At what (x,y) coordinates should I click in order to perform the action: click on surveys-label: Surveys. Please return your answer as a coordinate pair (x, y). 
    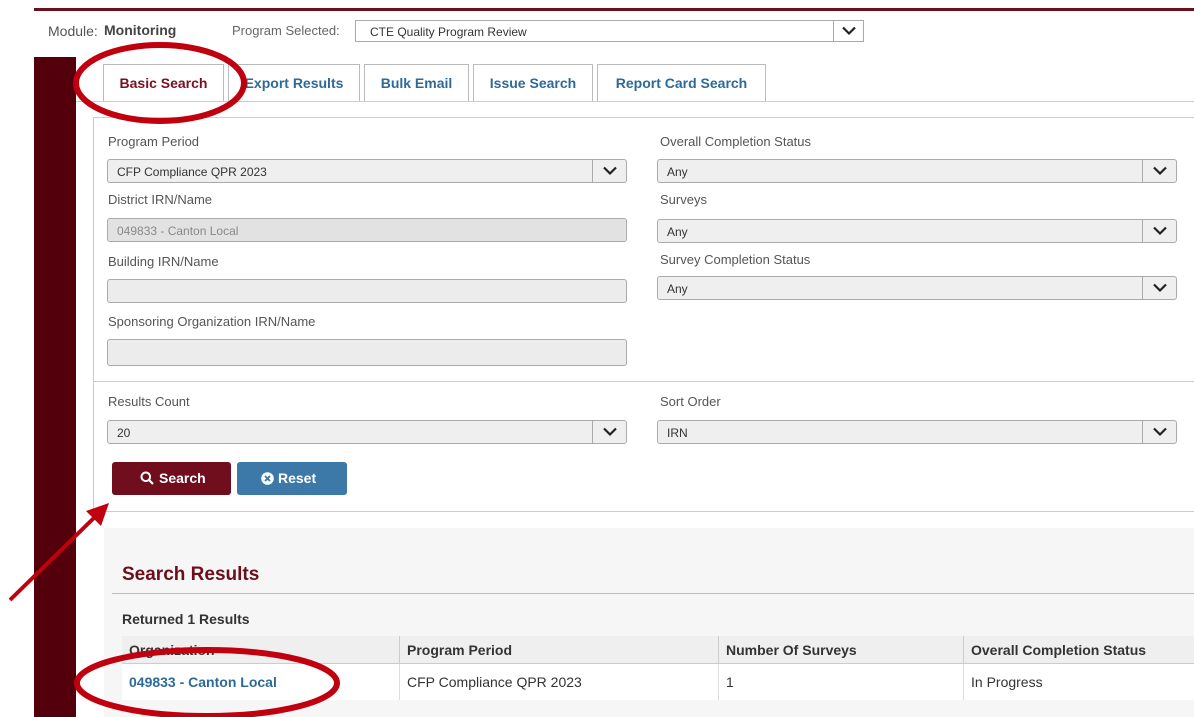
    Looking at the image, I should click on (683, 199).